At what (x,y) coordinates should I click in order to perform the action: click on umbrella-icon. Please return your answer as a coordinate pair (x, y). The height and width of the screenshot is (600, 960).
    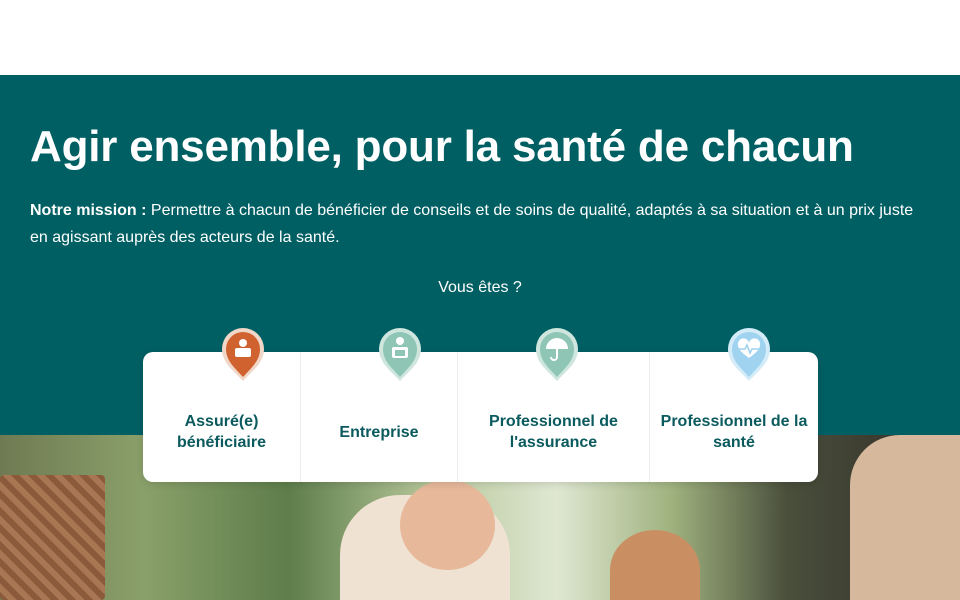
    Looking at the image, I should click on (557, 353).